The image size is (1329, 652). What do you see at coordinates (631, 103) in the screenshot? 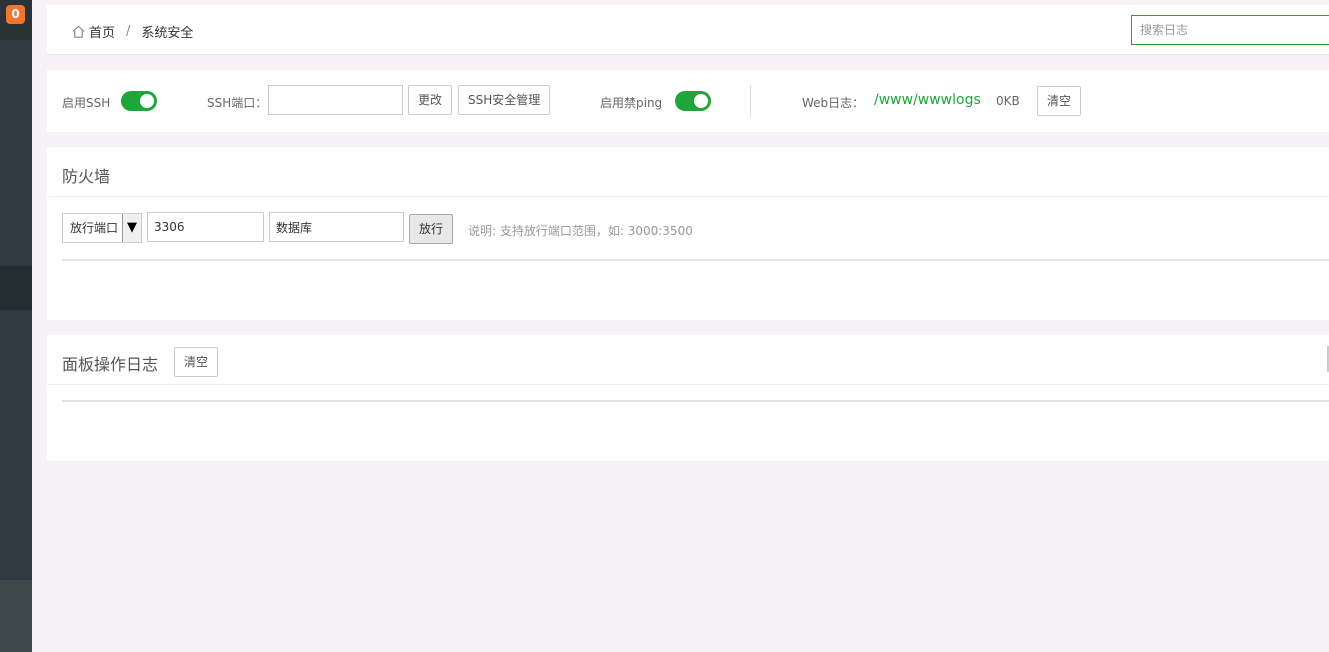
I see `ping-block-label: 启用禁ping` at bounding box center [631, 103].